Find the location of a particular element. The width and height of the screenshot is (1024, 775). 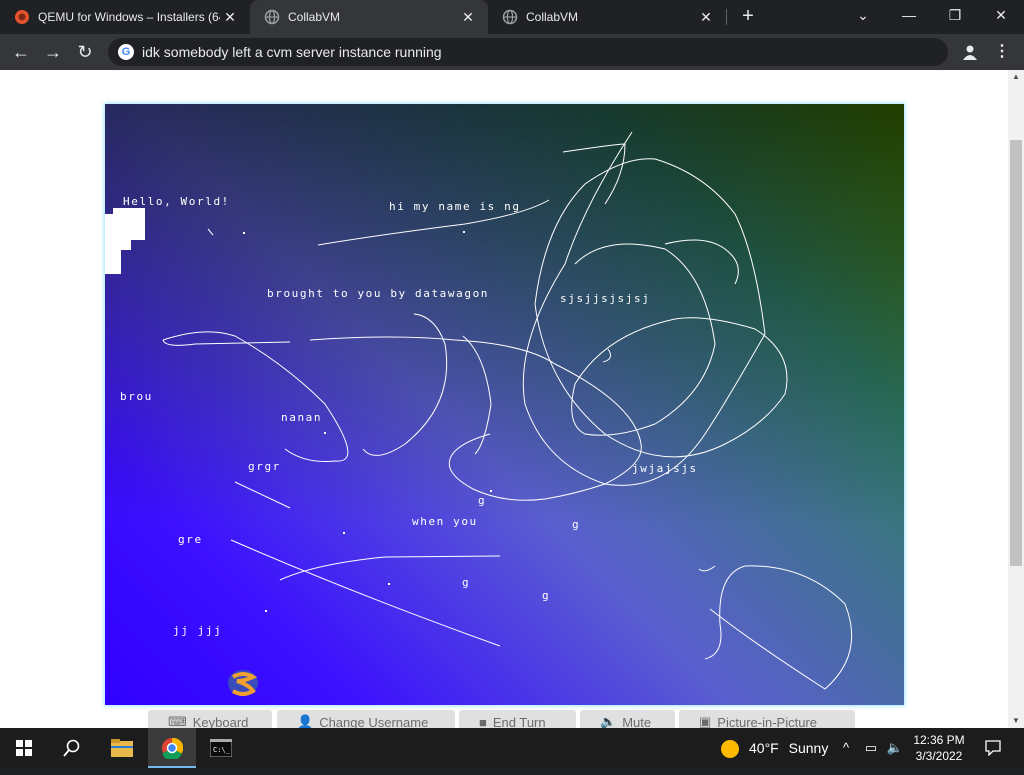

reload-icon: ↻ is located at coordinates (85, 52).